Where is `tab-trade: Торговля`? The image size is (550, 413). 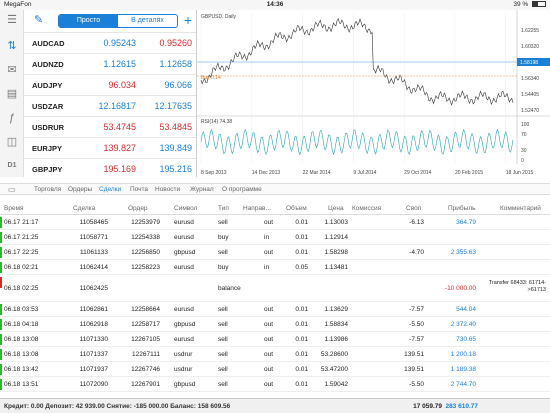
tab-trade: Торговля is located at coordinates (47, 189).